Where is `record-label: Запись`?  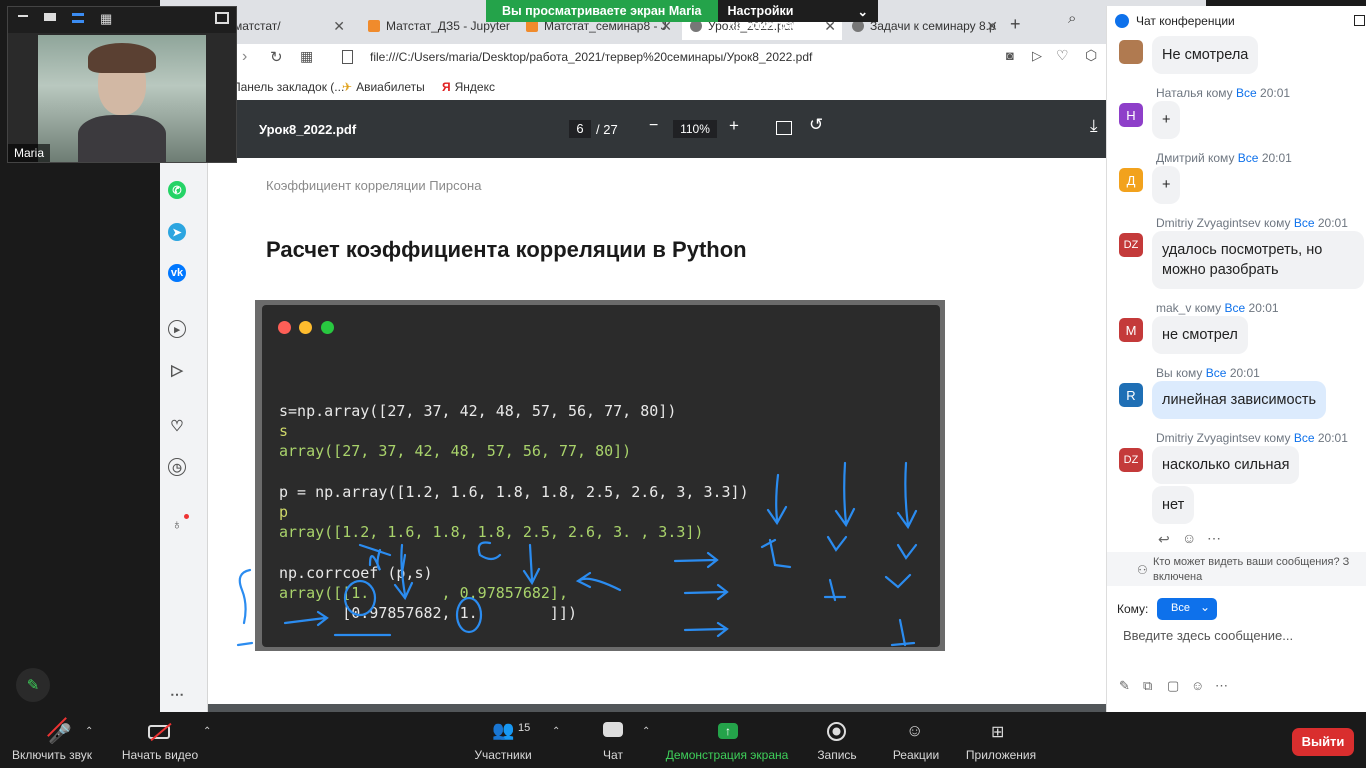
record-label: Запись is located at coordinates (837, 755).